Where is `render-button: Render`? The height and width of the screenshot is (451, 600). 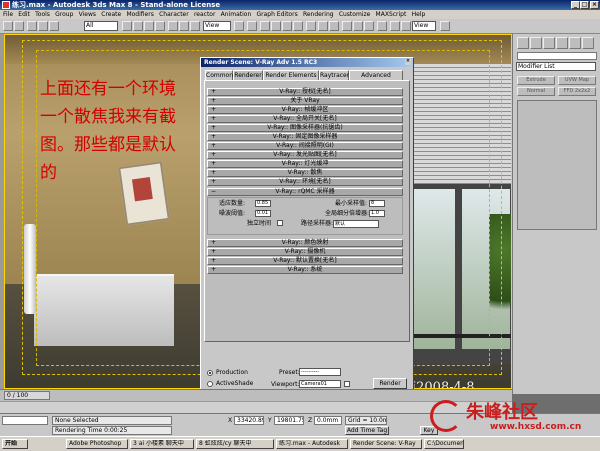 render-button: Render is located at coordinates (390, 383).